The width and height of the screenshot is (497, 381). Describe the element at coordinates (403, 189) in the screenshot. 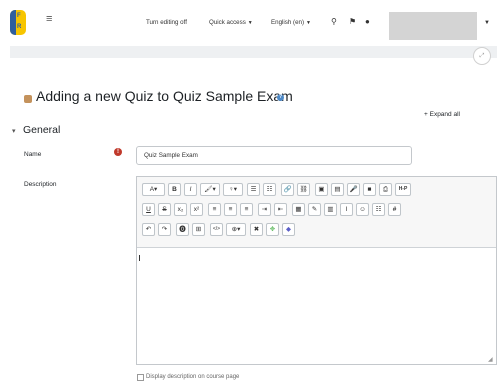

I see `h5p-button: H-P` at that location.